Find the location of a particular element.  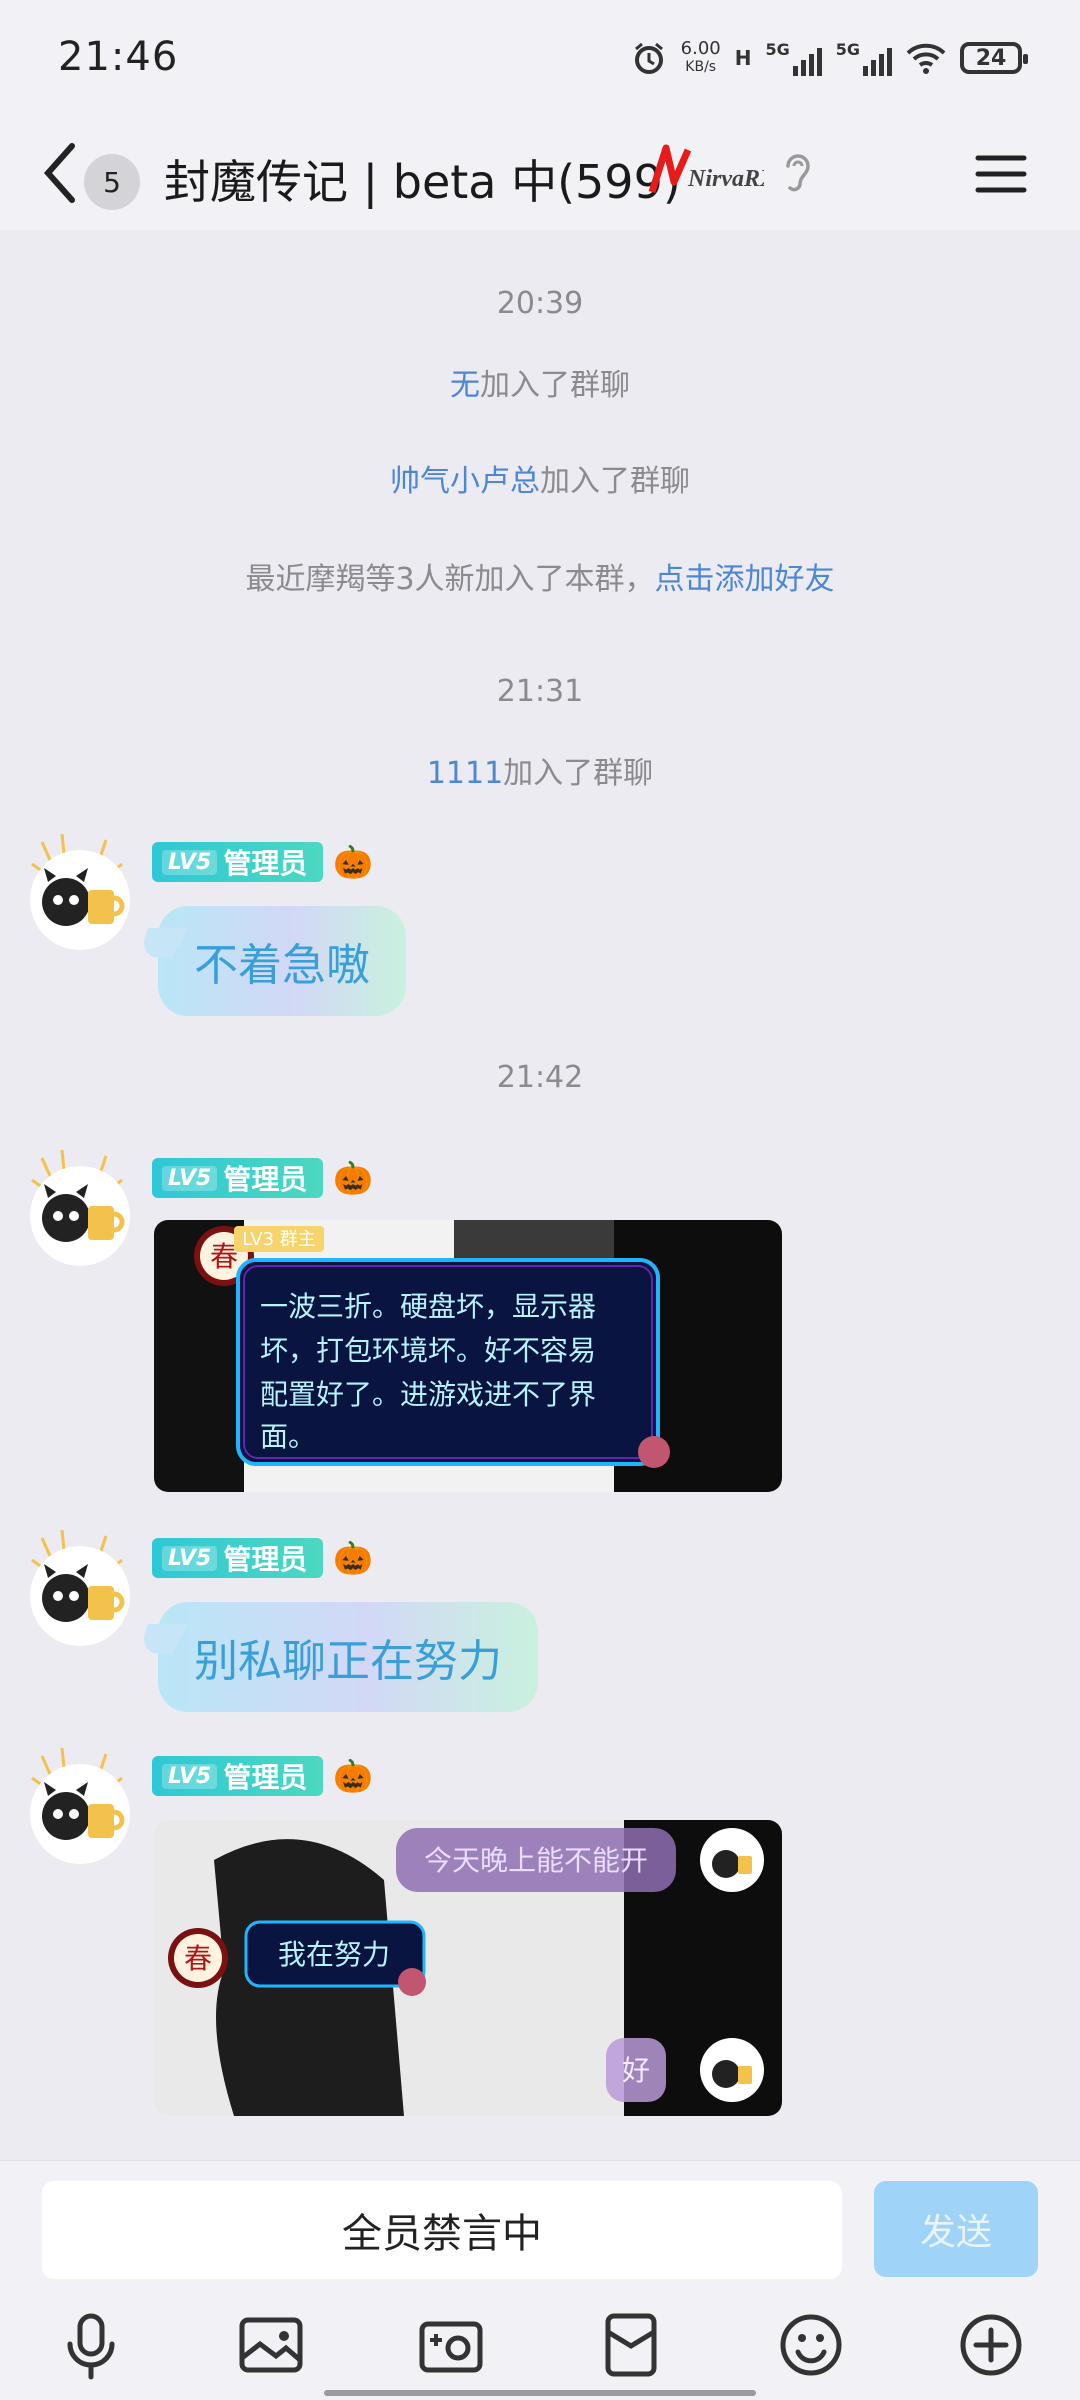

unread-count-badge: 5 is located at coordinates (112, 182).